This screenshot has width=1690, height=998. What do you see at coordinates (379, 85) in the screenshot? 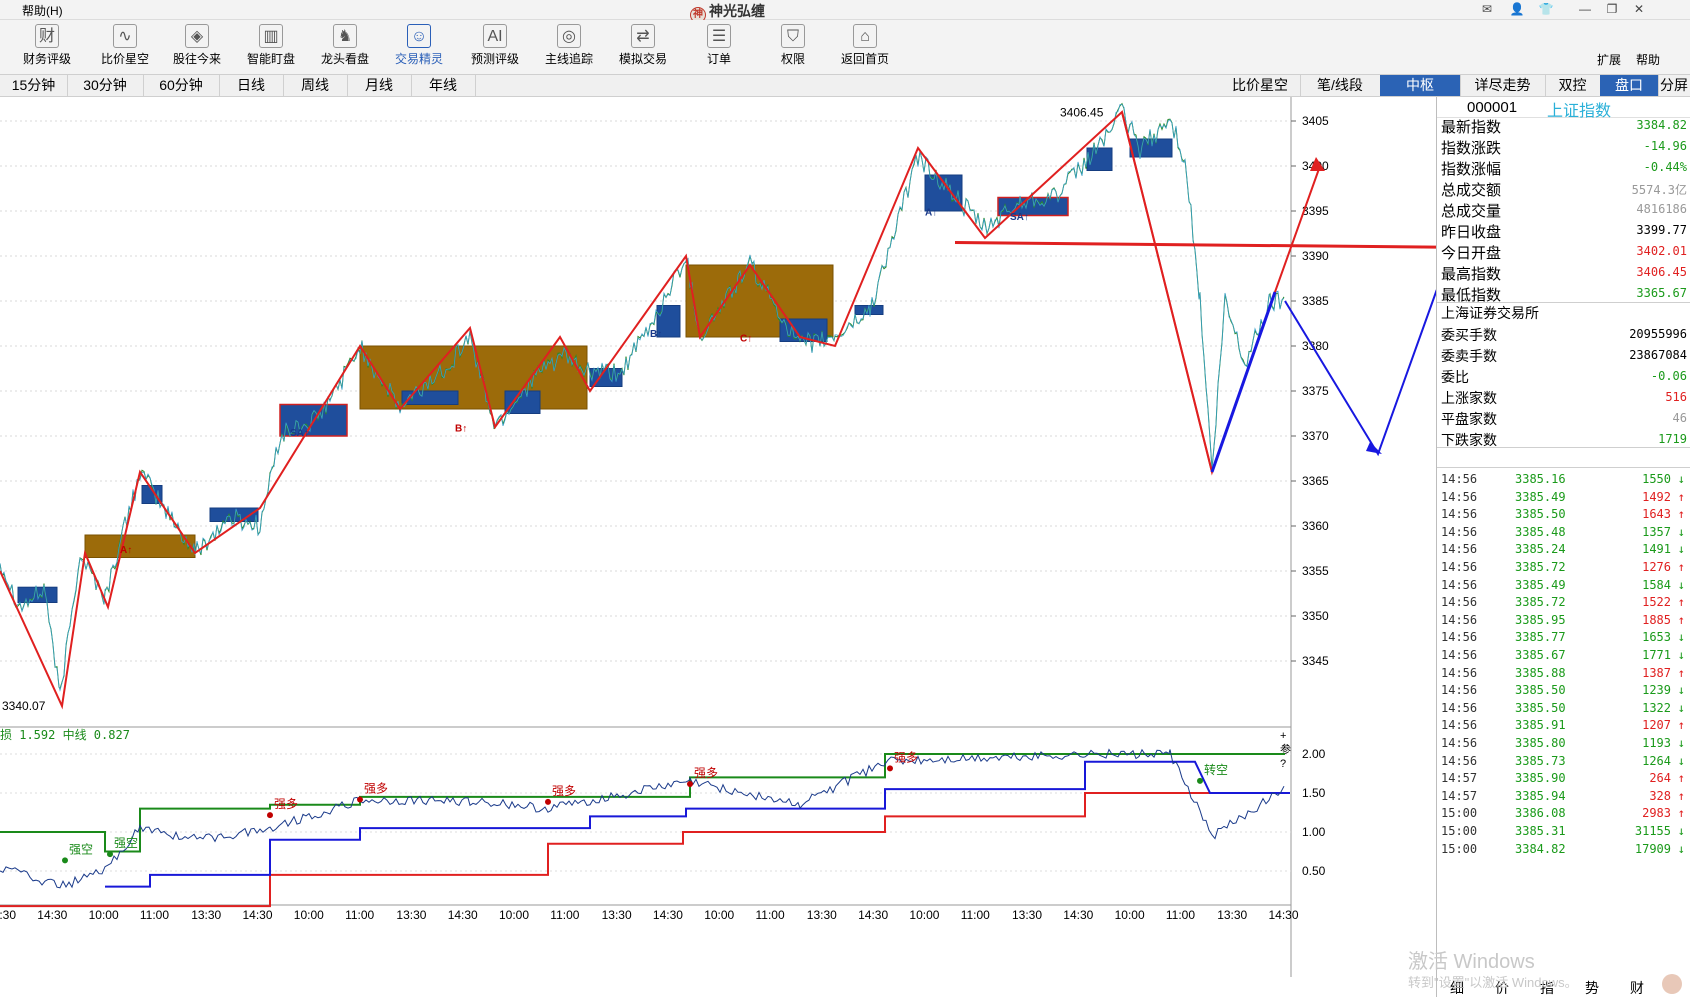
I see `period-tab-6: 月线` at bounding box center [379, 85].